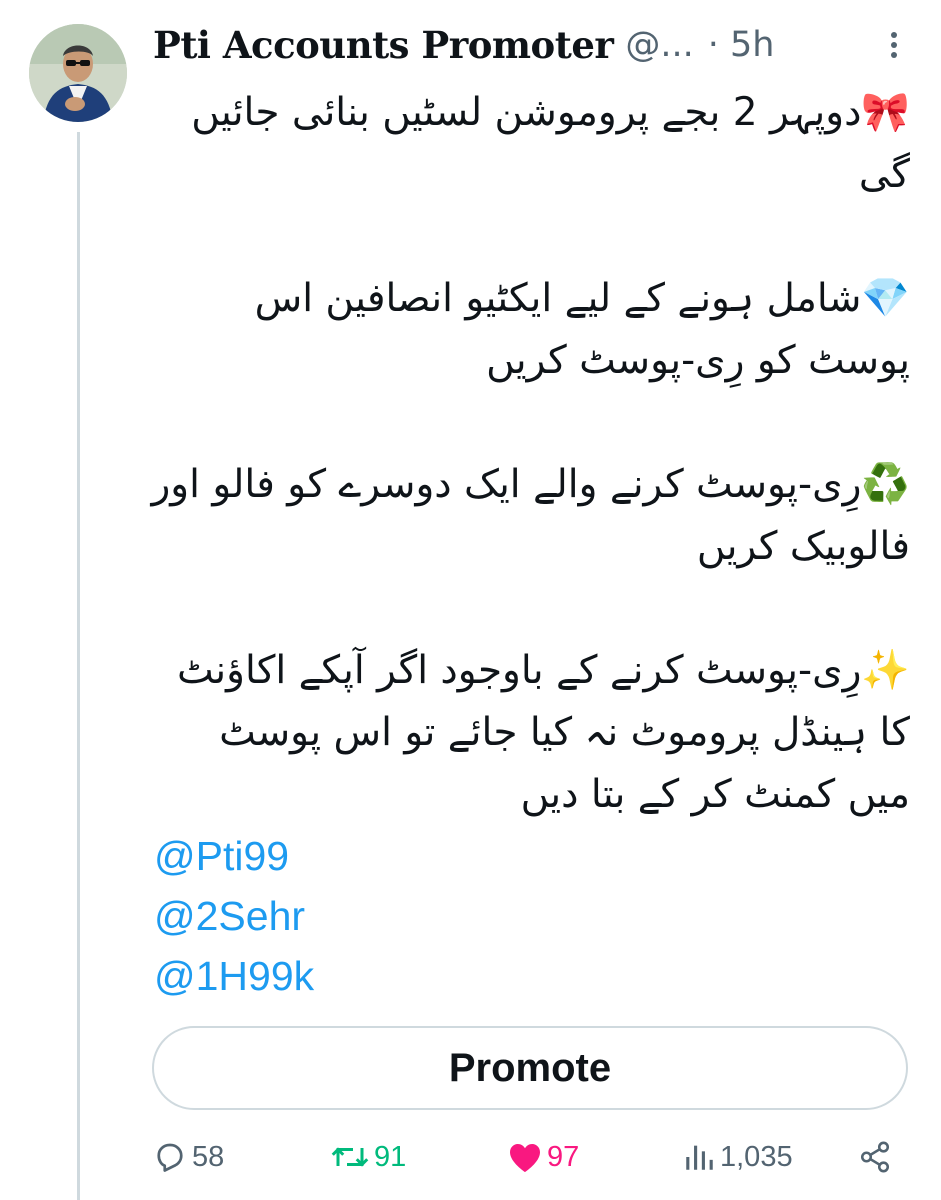 This screenshot has height=1200, width=941. Describe the element at coordinates (894, 45) in the screenshot. I see `more-options-icon` at that location.